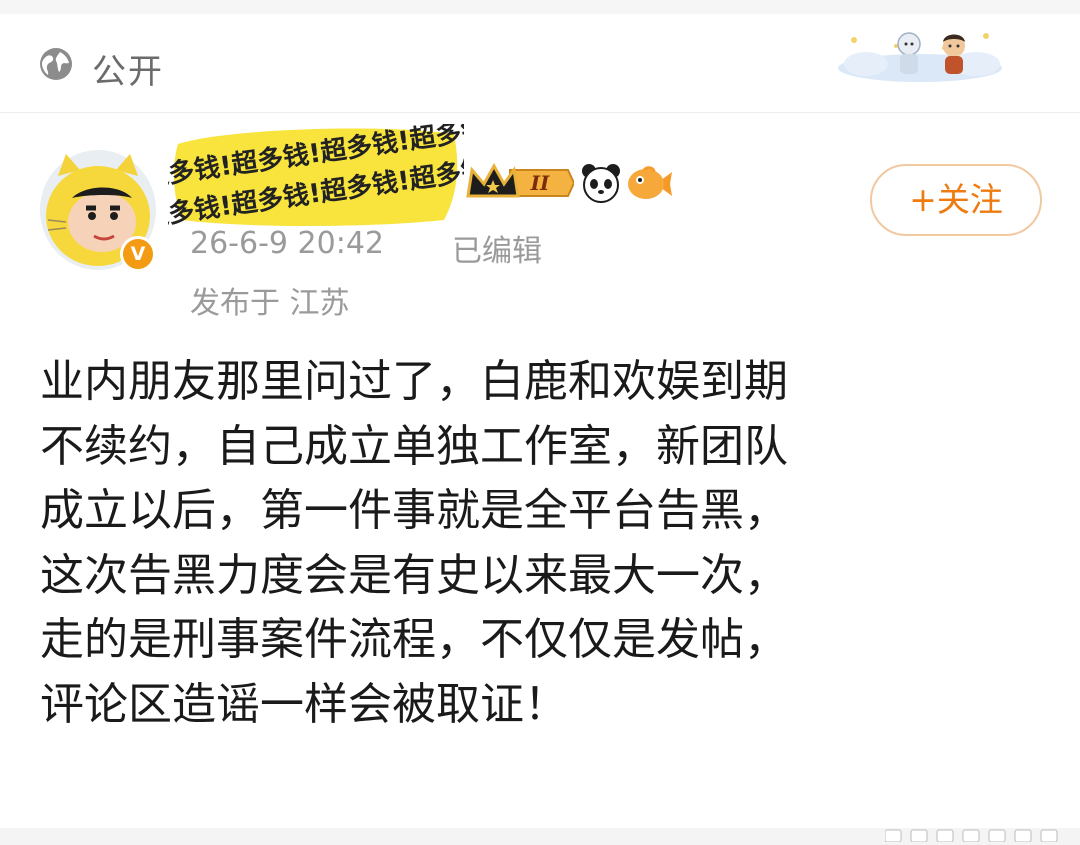  Describe the element at coordinates (650, 182) in the screenshot. I see `fish-icon` at that location.